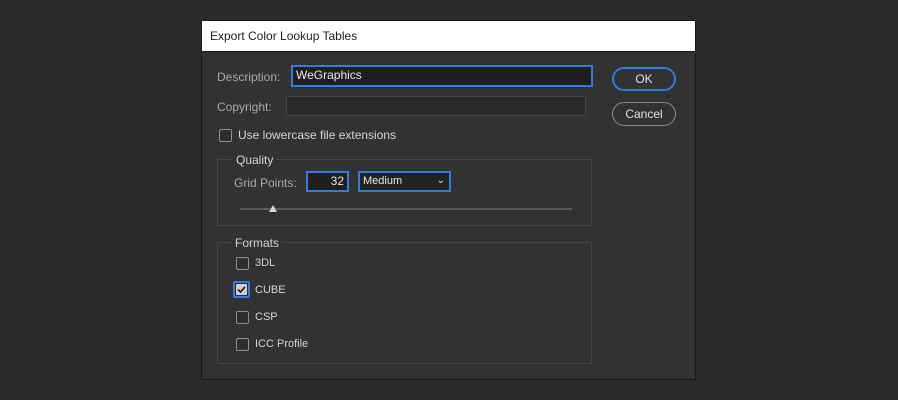 Image resolution: width=898 pixels, height=400 pixels. I want to click on quality-group, so click(404, 192).